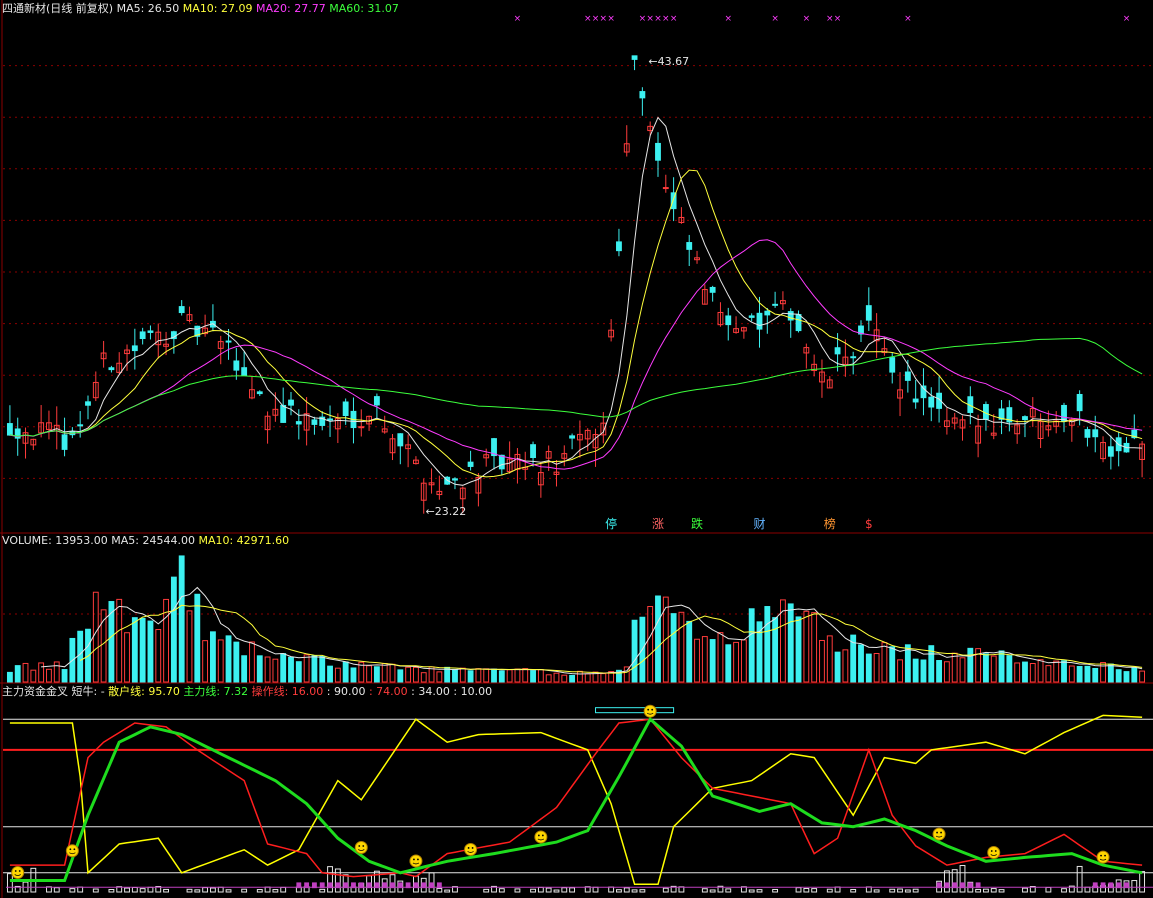  Describe the element at coordinates (364, 8) in the screenshot. I see `legend-item: MA60: 31.07` at that location.